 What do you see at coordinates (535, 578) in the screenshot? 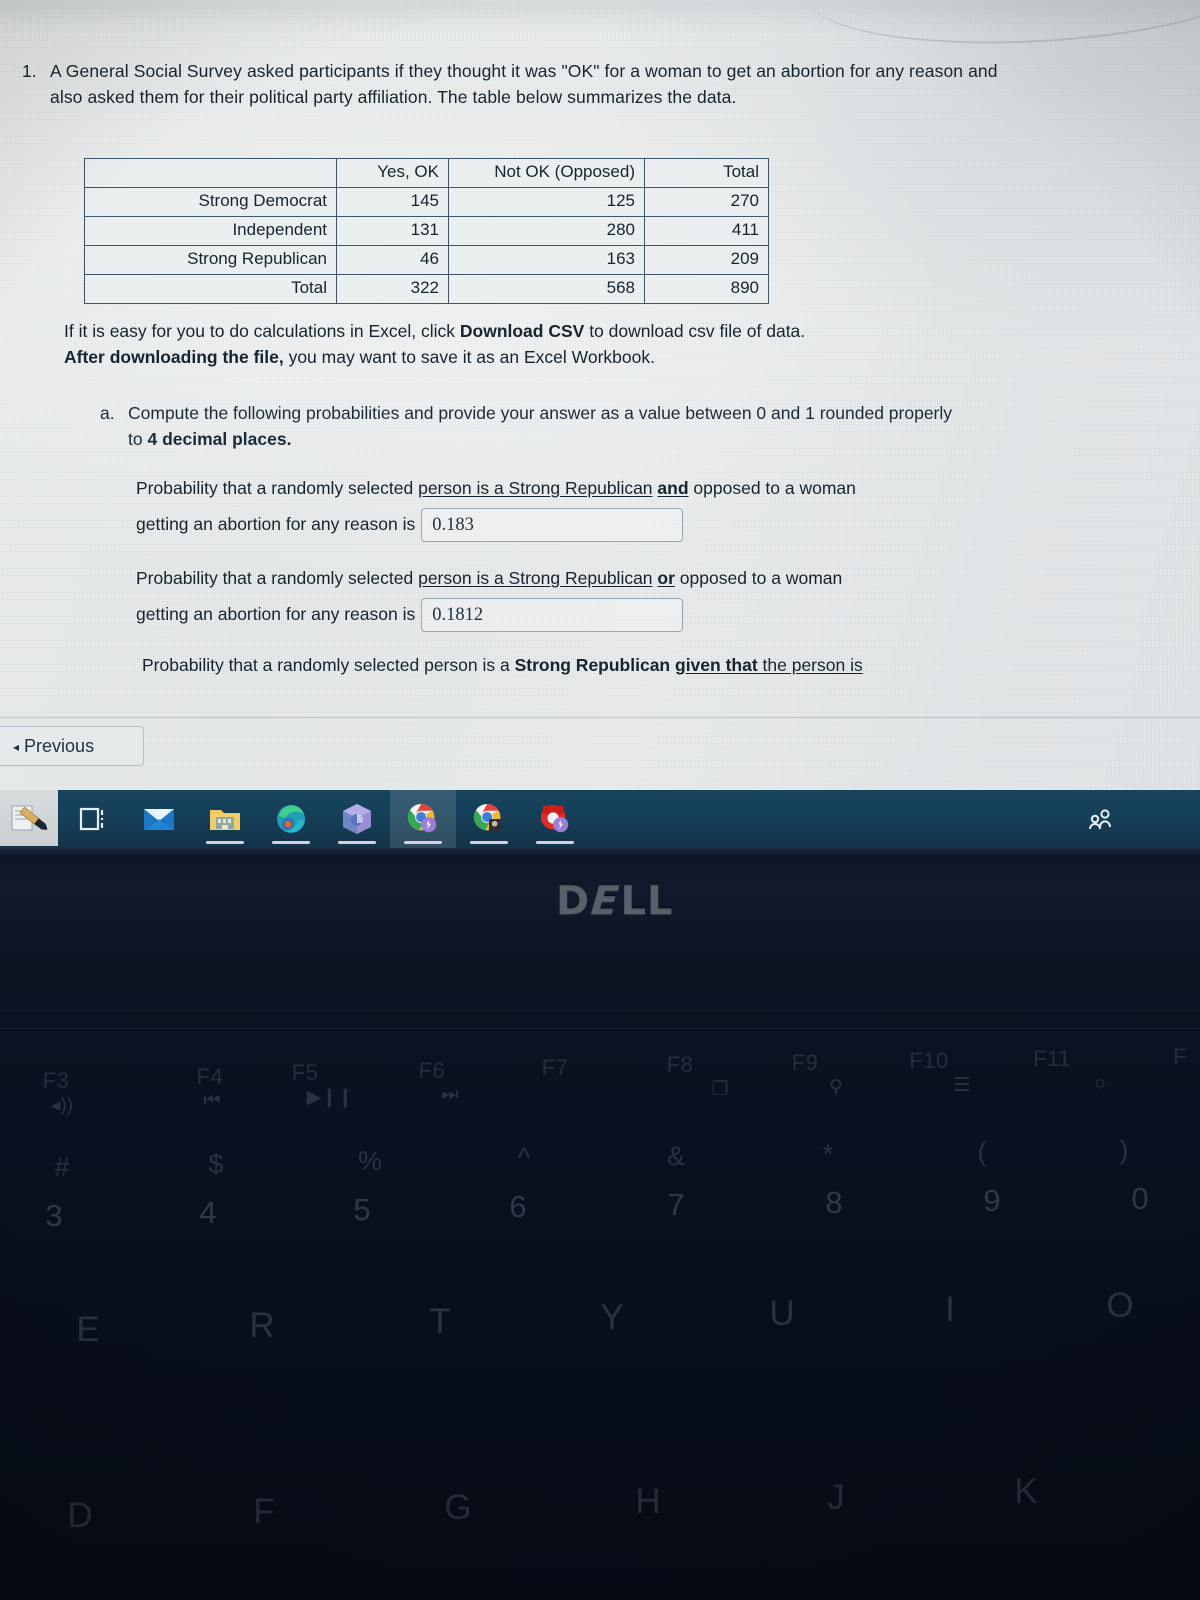
I see `prob2-underline-1: person is a Strong Republican` at bounding box center [535, 578].